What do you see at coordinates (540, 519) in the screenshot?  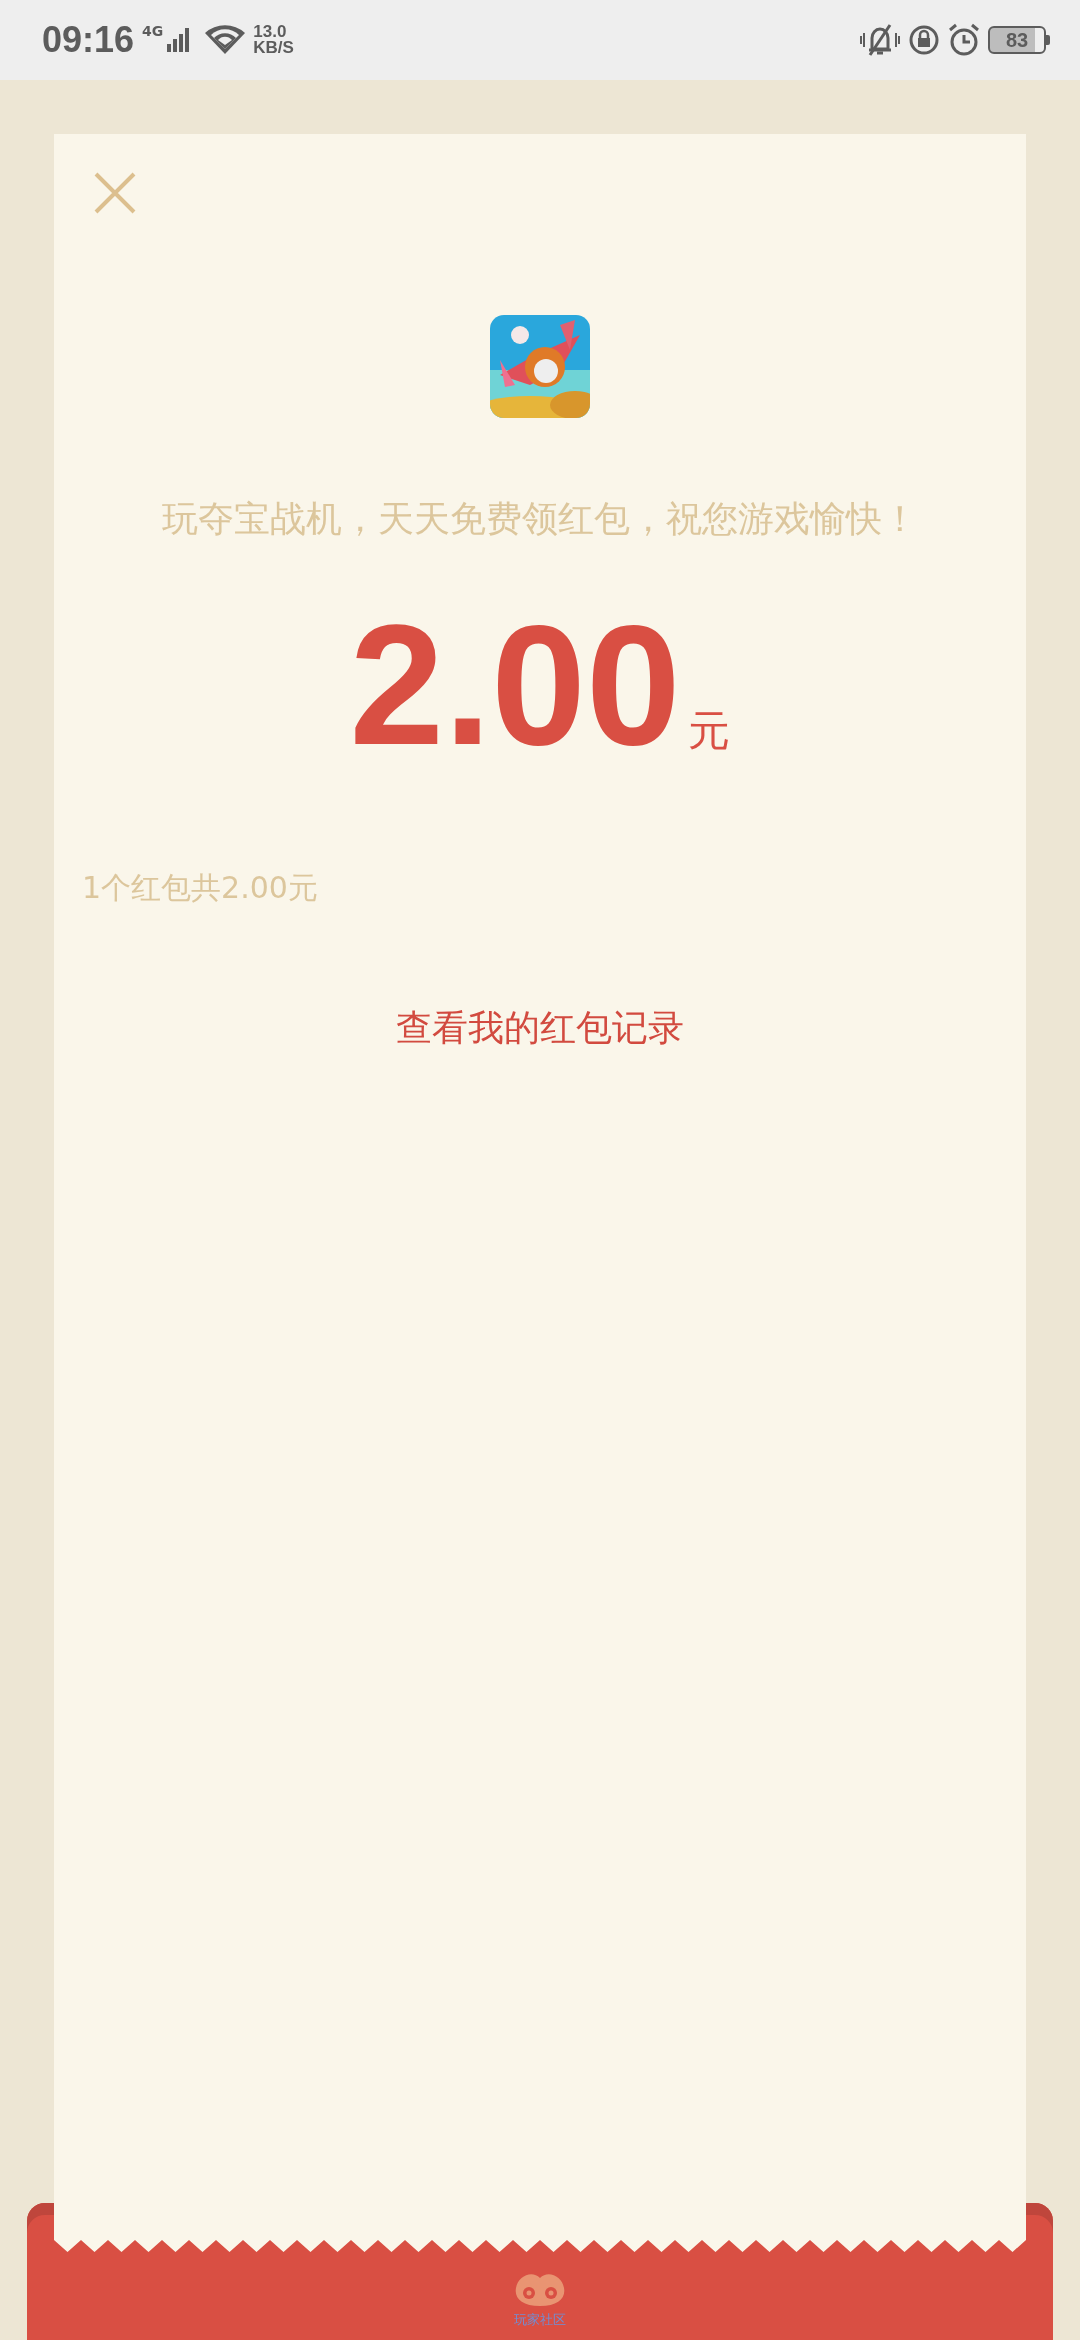 I see `greeting-message: 玩夺宝战机，天天免费领红包，祝您游戏愉快！` at bounding box center [540, 519].